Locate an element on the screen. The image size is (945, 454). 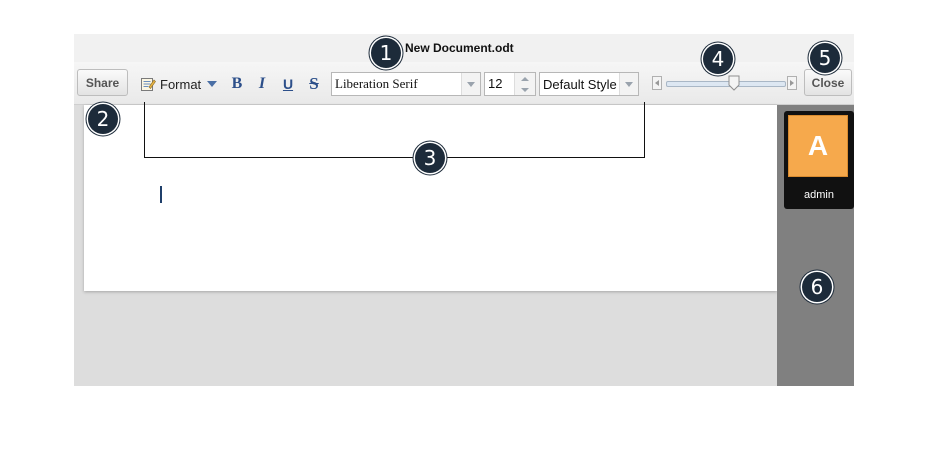
font-size-stepper: 12 is located at coordinates (510, 84).